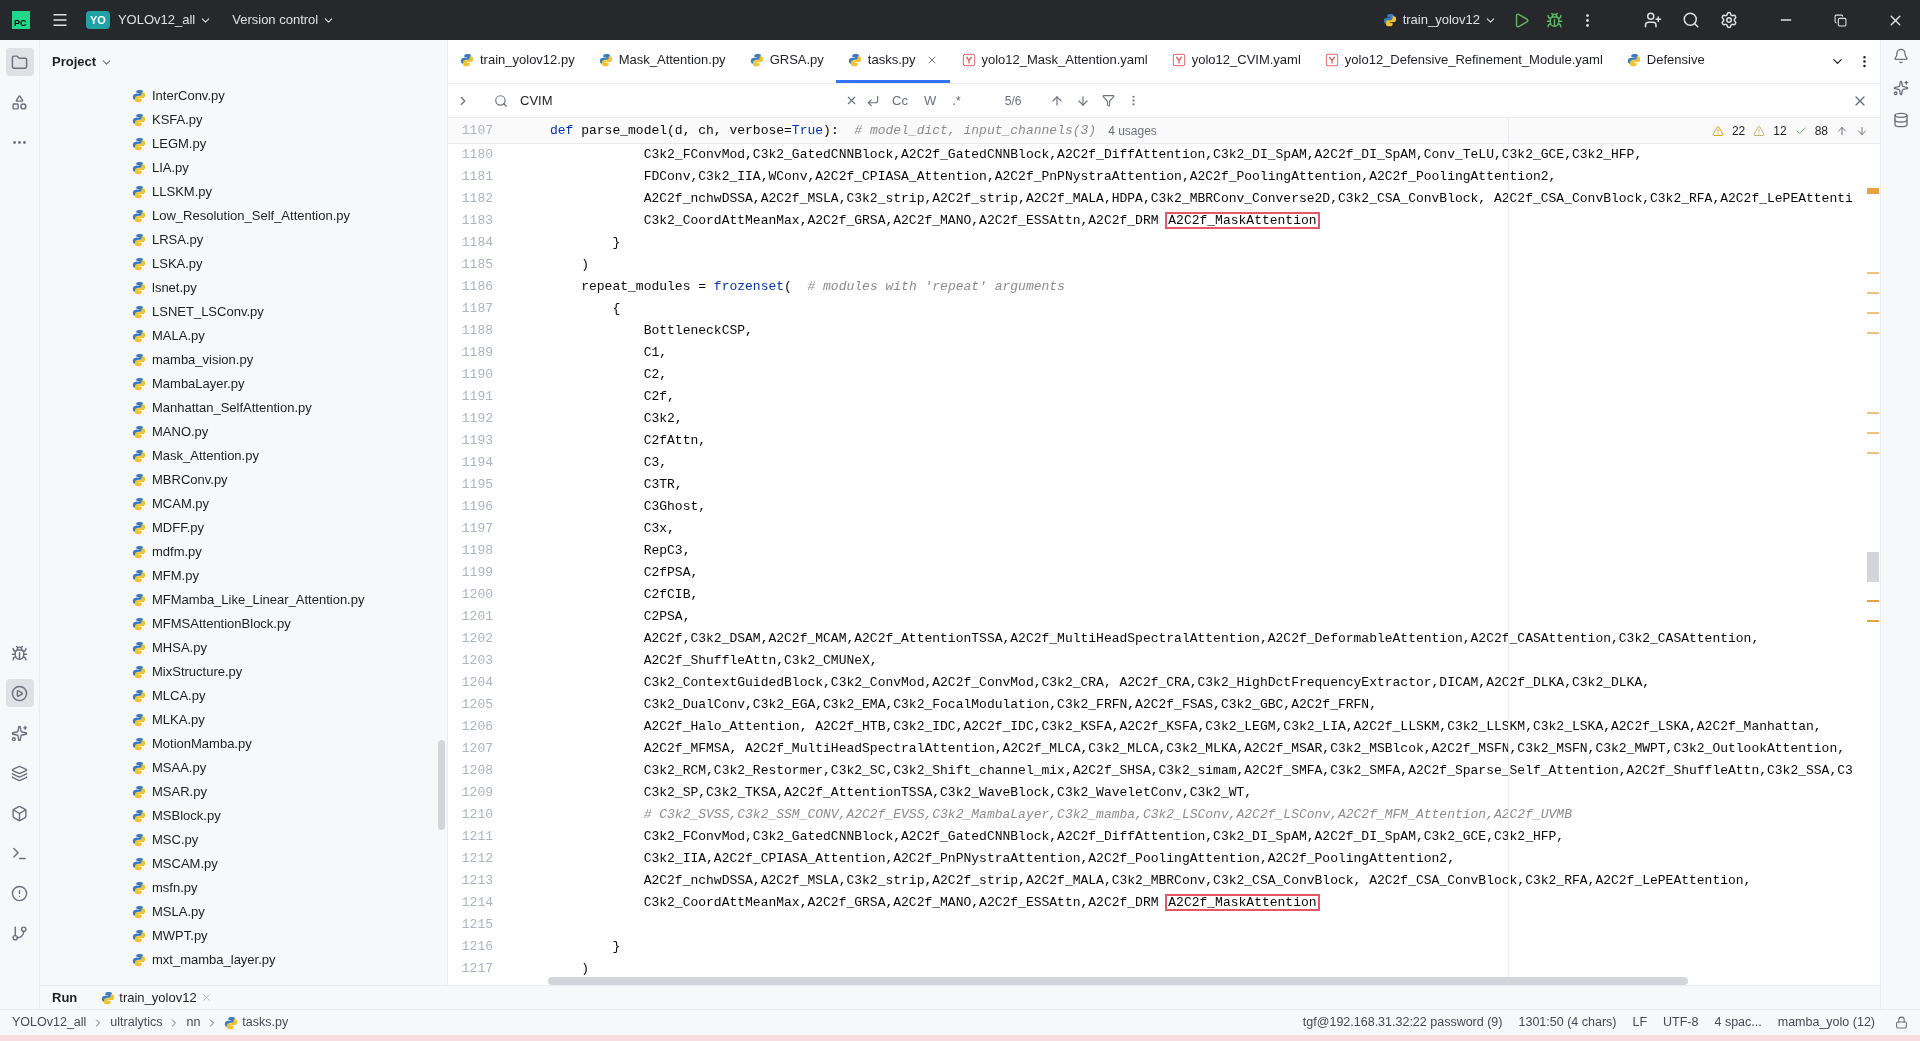 Image resolution: width=1920 pixels, height=1041 pixels. What do you see at coordinates (243, 216) in the screenshot?
I see `file-tree-item: Low_Resolution_Self_Attention.py` at bounding box center [243, 216].